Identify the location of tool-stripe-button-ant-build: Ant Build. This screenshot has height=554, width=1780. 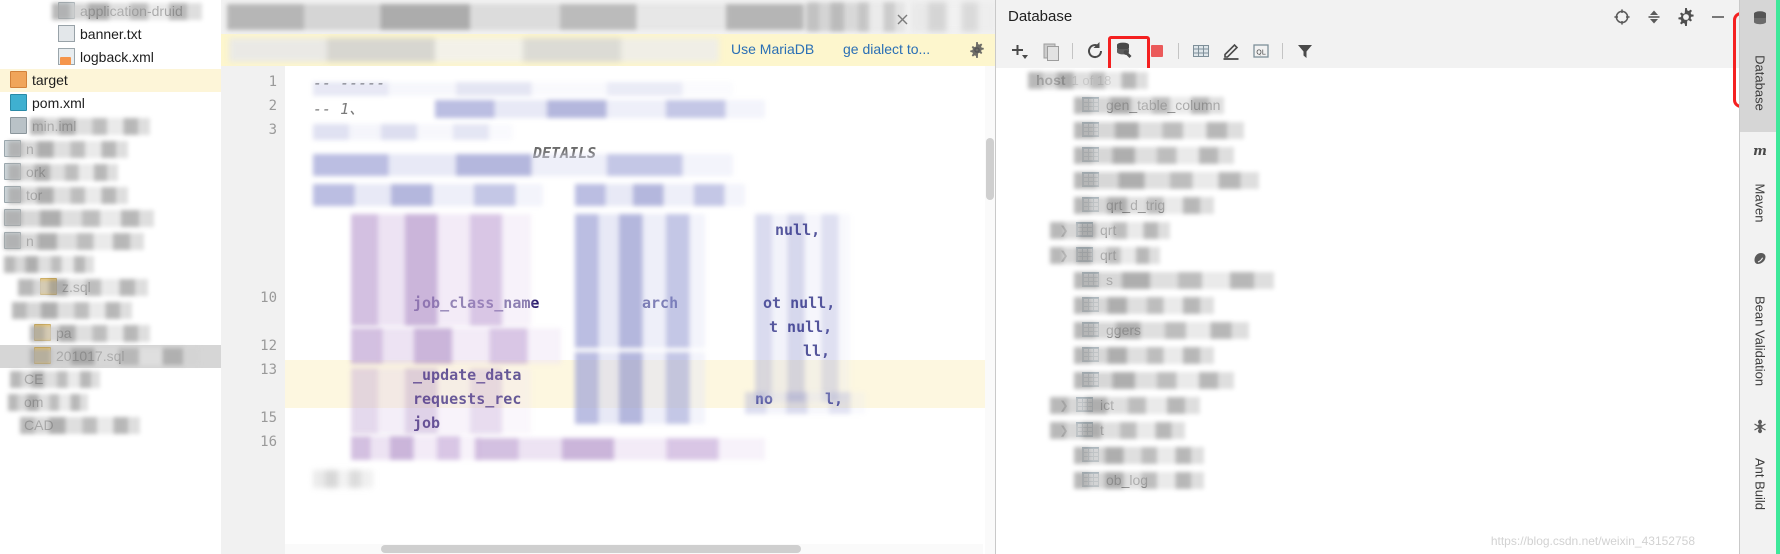
(1760, 467).